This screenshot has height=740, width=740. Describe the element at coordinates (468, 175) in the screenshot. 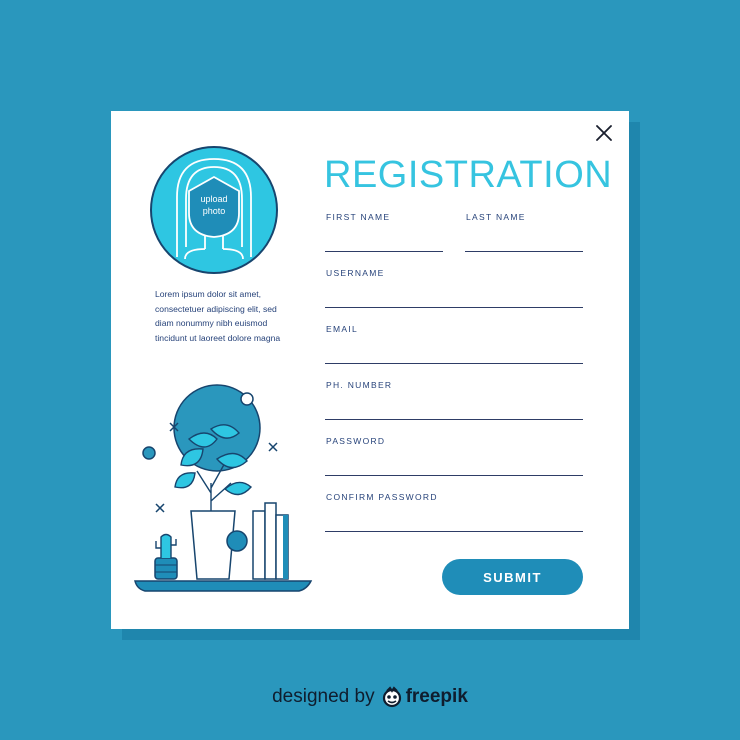

I see `registration-title: REGISTRATION` at that location.